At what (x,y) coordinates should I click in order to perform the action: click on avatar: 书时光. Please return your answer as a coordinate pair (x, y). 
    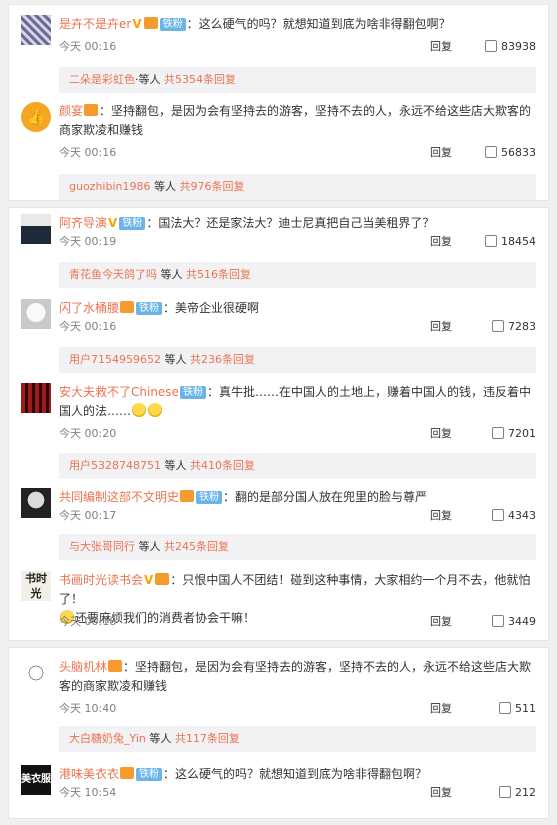
    Looking at the image, I should click on (36, 586).